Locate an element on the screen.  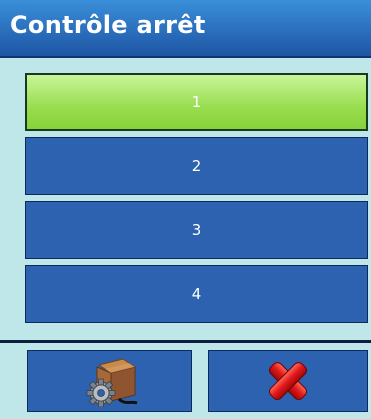
red-x-cancel-icon is located at coordinates (288, 381).